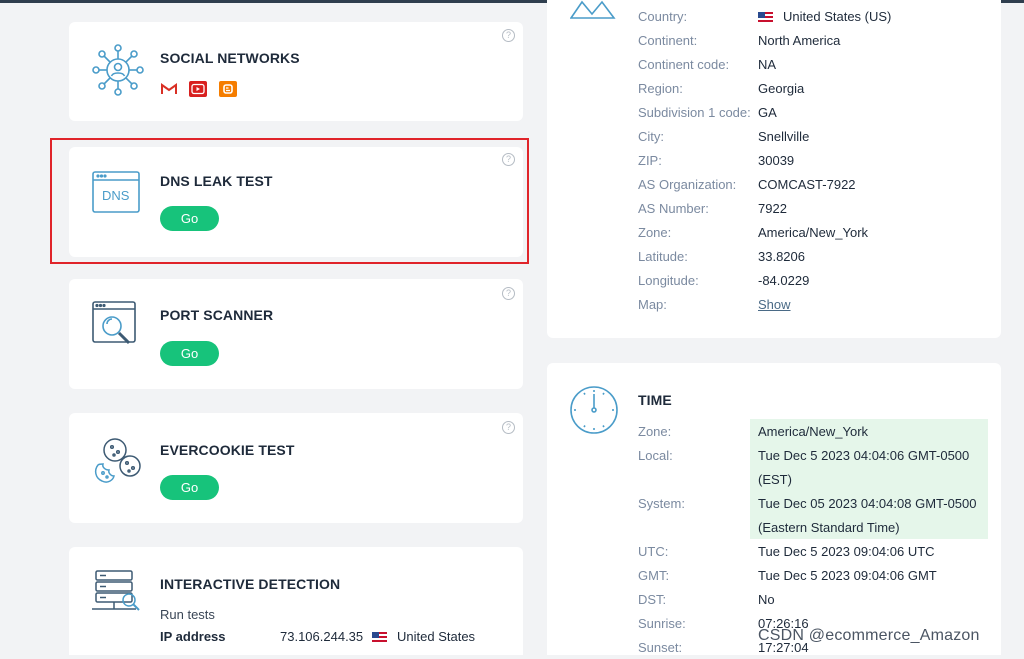  Describe the element at coordinates (289, 201) in the screenshot. I see `highlight-box` at that location.